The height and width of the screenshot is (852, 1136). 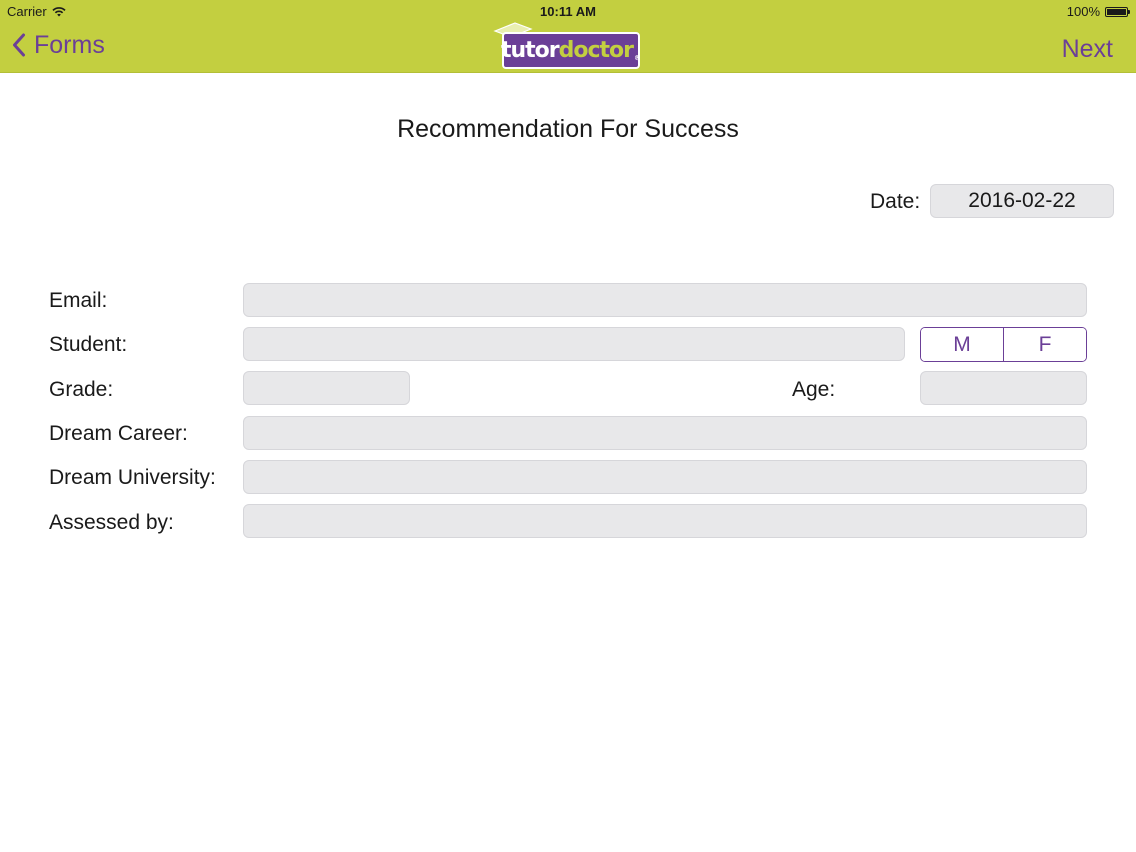 I want to click on back-button: Forms, so click(x=58, y=45).